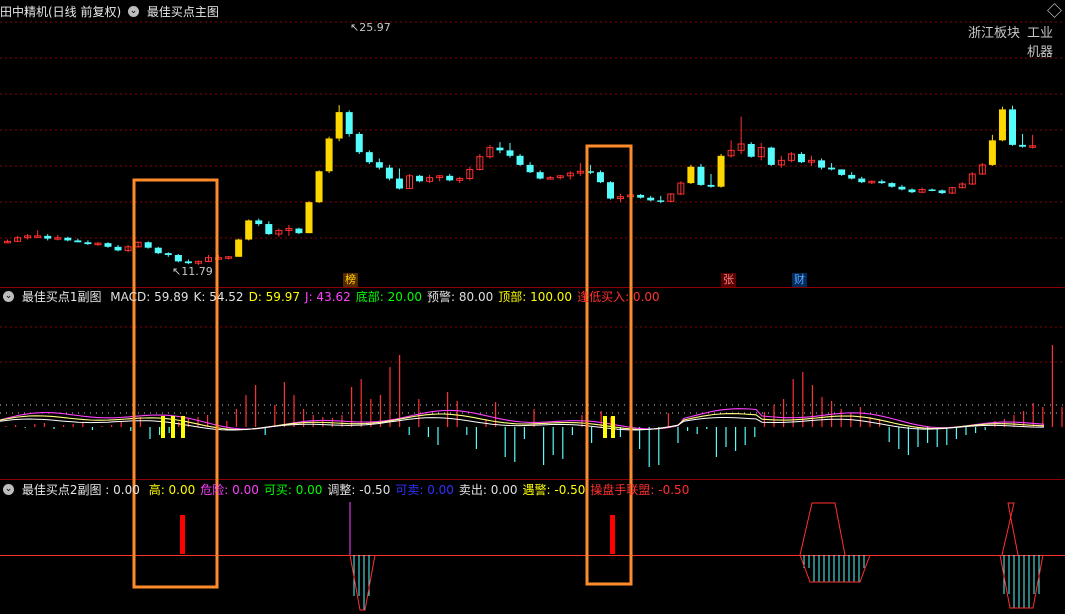 The height and width of the screenshot is (614, 1065). Describe the element at coordinates (618, 297) in the screenshot. I see `sub1-legend-item: 逢低买入: 0.00` at that location.